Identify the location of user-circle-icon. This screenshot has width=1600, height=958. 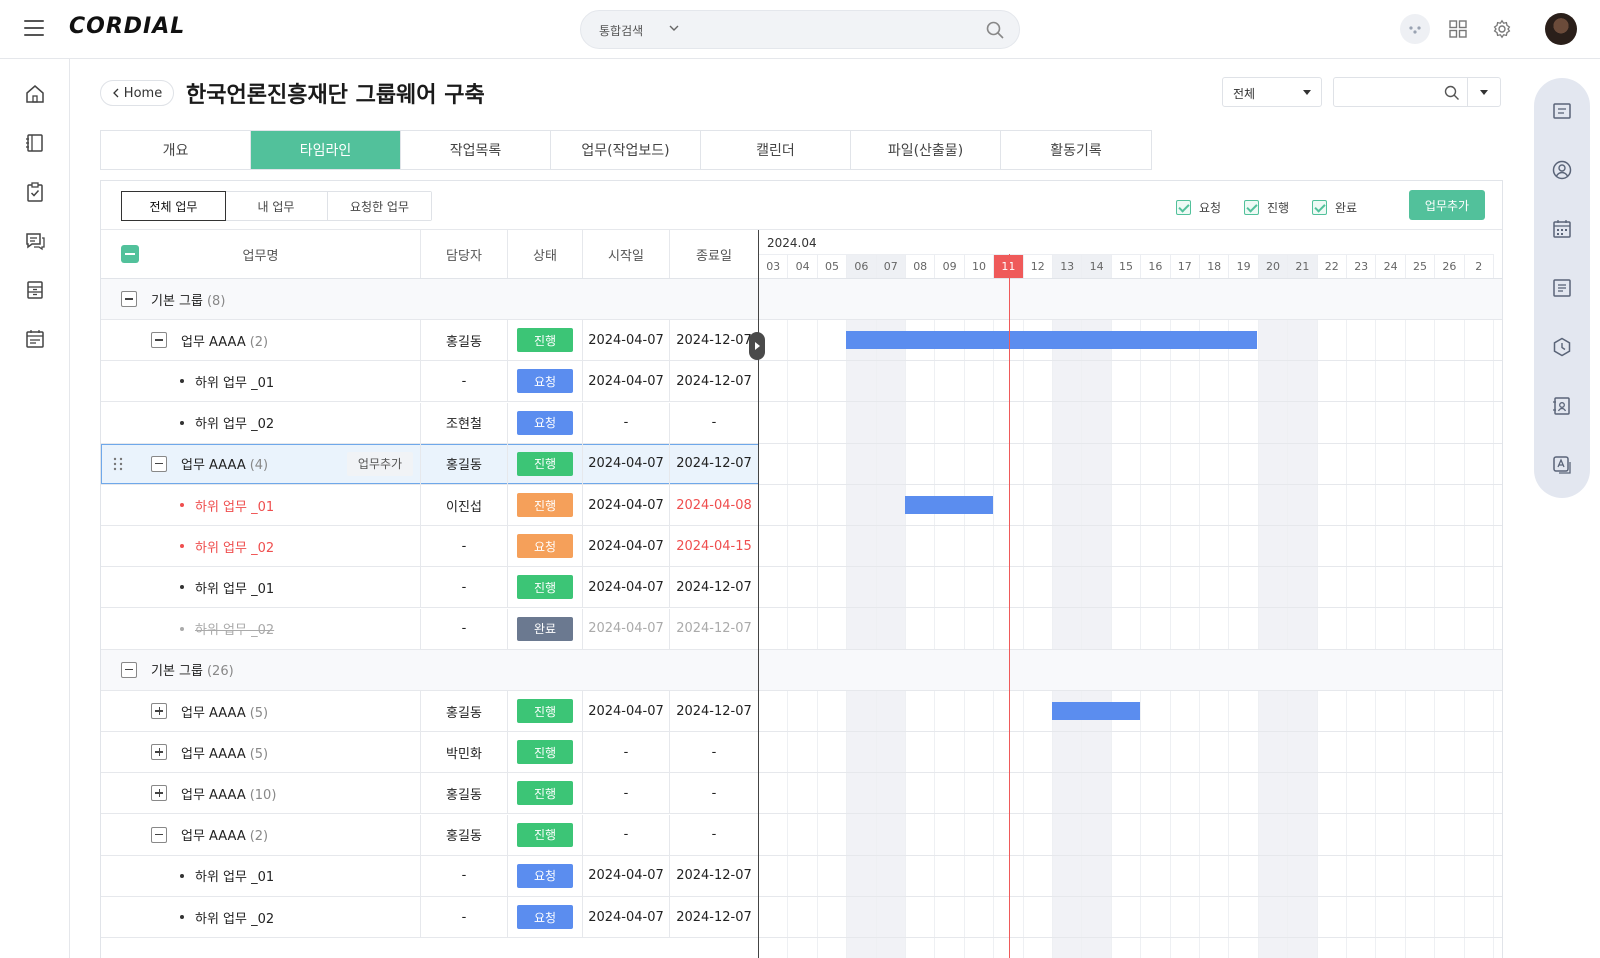
(1562, 170).